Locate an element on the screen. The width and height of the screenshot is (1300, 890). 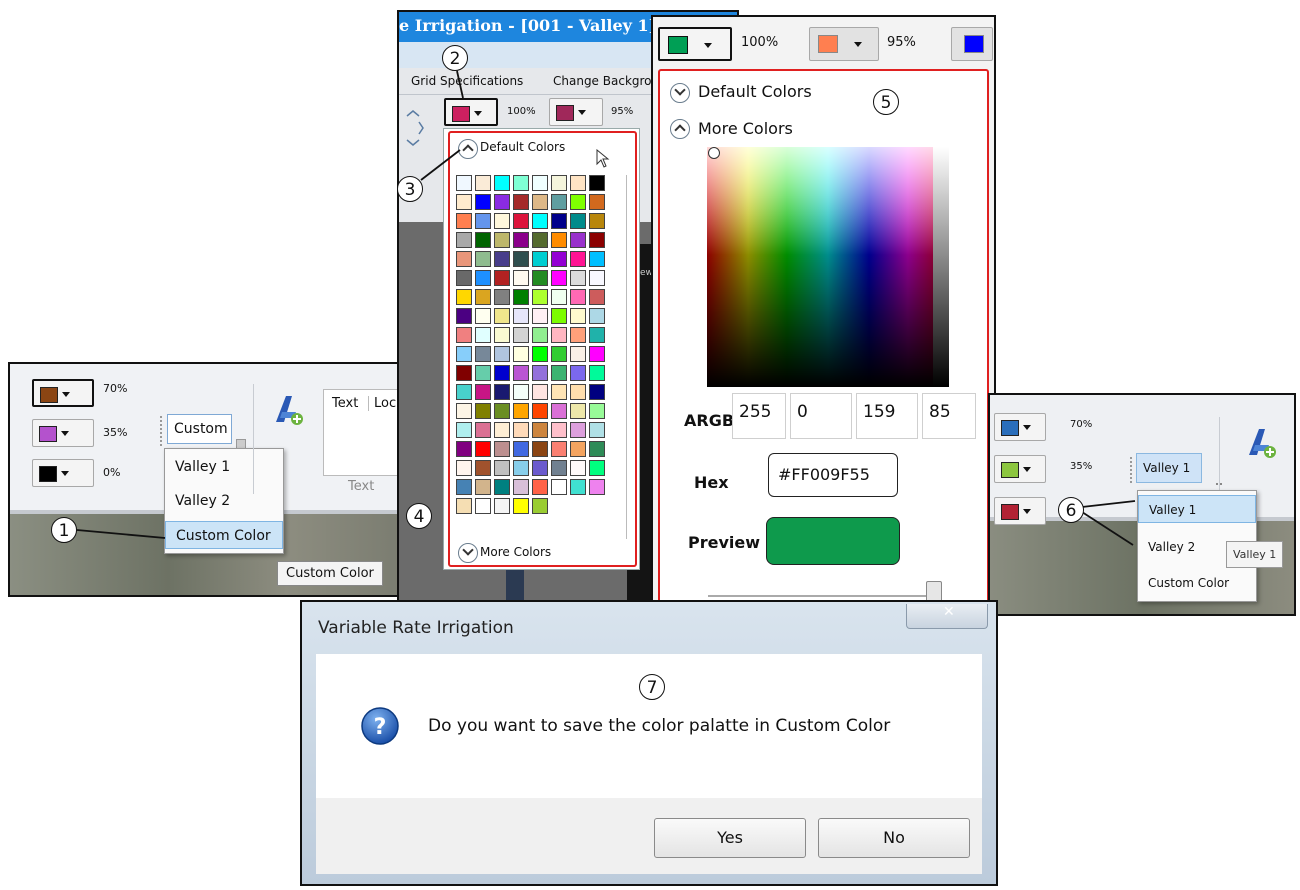
callout-2: 2 is located at coordinates (455, 58).